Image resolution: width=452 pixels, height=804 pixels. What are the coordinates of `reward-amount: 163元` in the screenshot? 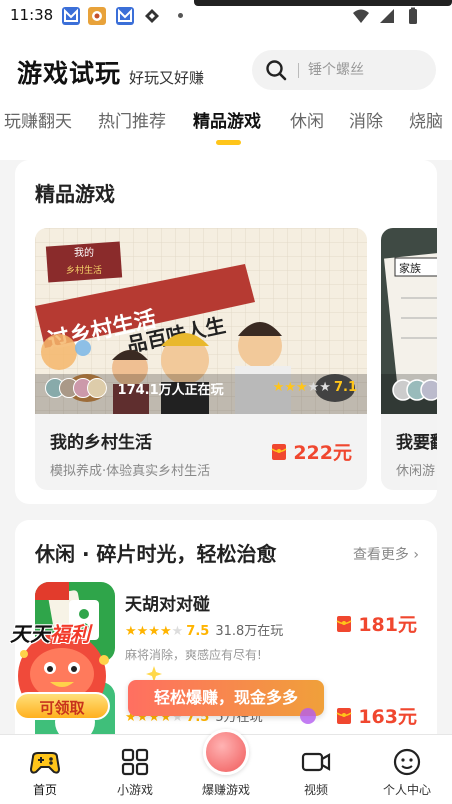 It's located at (376, 715).